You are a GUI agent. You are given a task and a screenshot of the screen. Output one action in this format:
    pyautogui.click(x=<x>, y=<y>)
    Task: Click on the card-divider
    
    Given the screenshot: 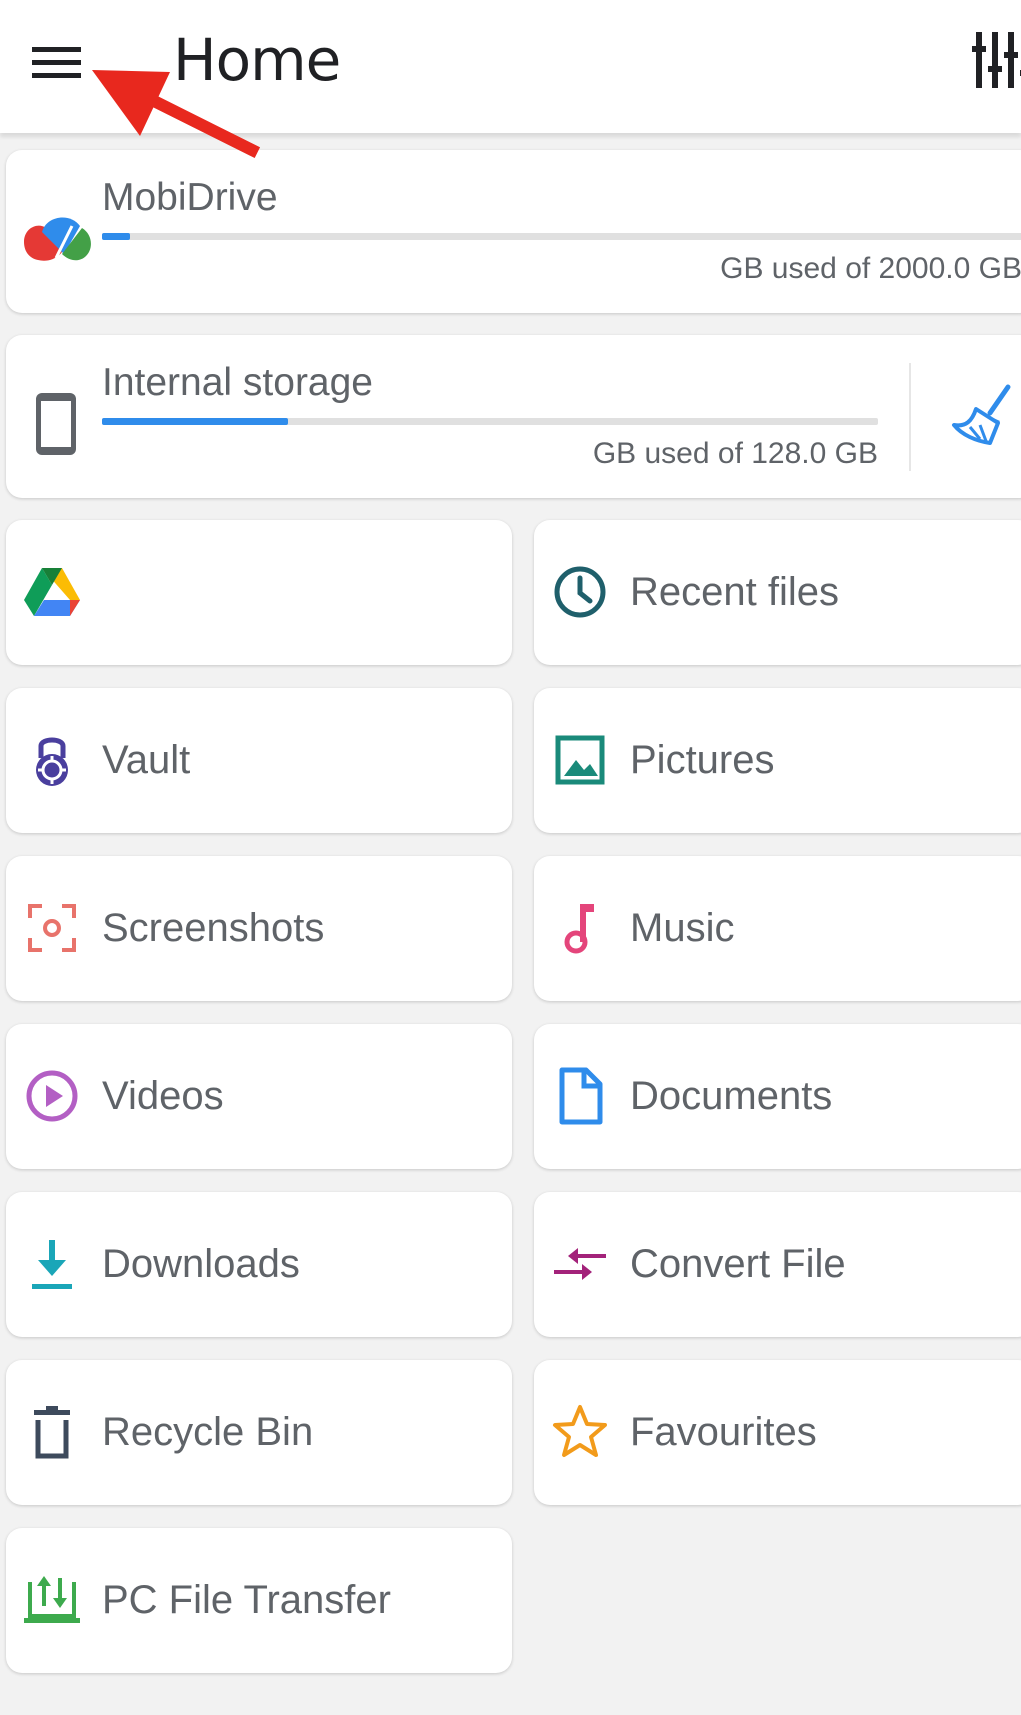 What is the action you would take?
    pyautogui.click(x=910, y=417)
    